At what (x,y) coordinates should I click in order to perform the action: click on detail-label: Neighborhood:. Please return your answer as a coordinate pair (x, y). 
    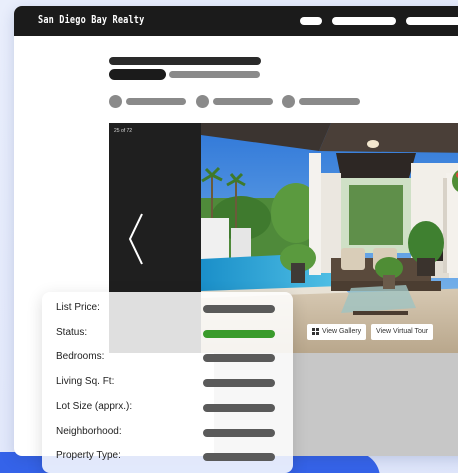
    Looking at the image, I should click on (89, 431).